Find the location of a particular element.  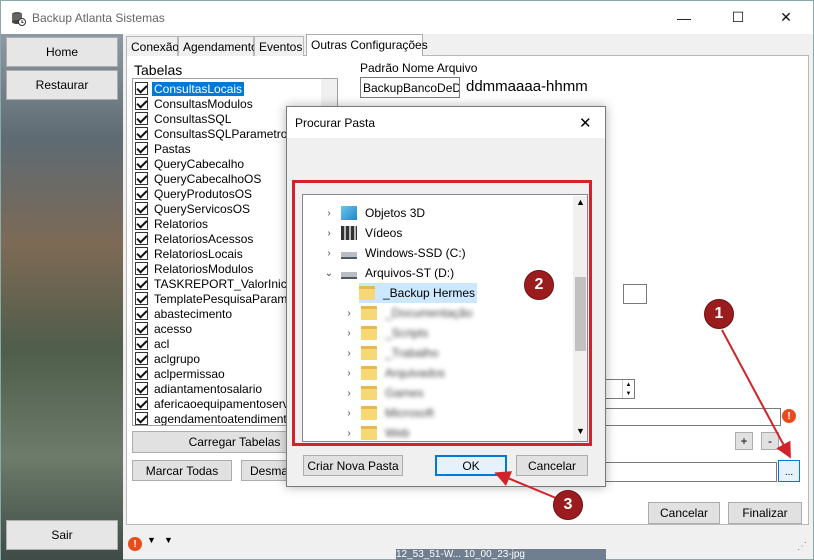

table-list-item: ConsultasModulos is located at coordinates (195, 103).